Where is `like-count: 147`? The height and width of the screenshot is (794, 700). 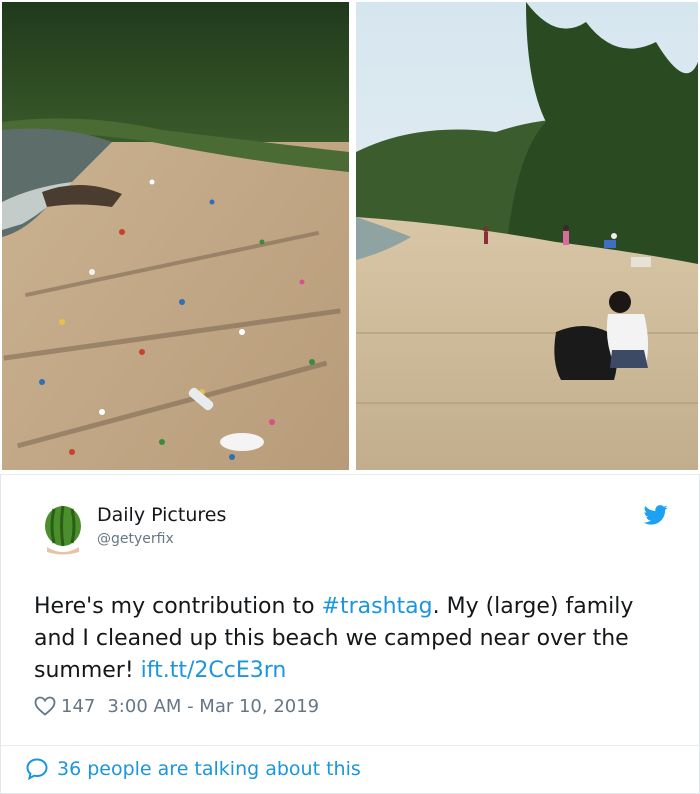 like-count: 147 is located at coordinates (78, 706).